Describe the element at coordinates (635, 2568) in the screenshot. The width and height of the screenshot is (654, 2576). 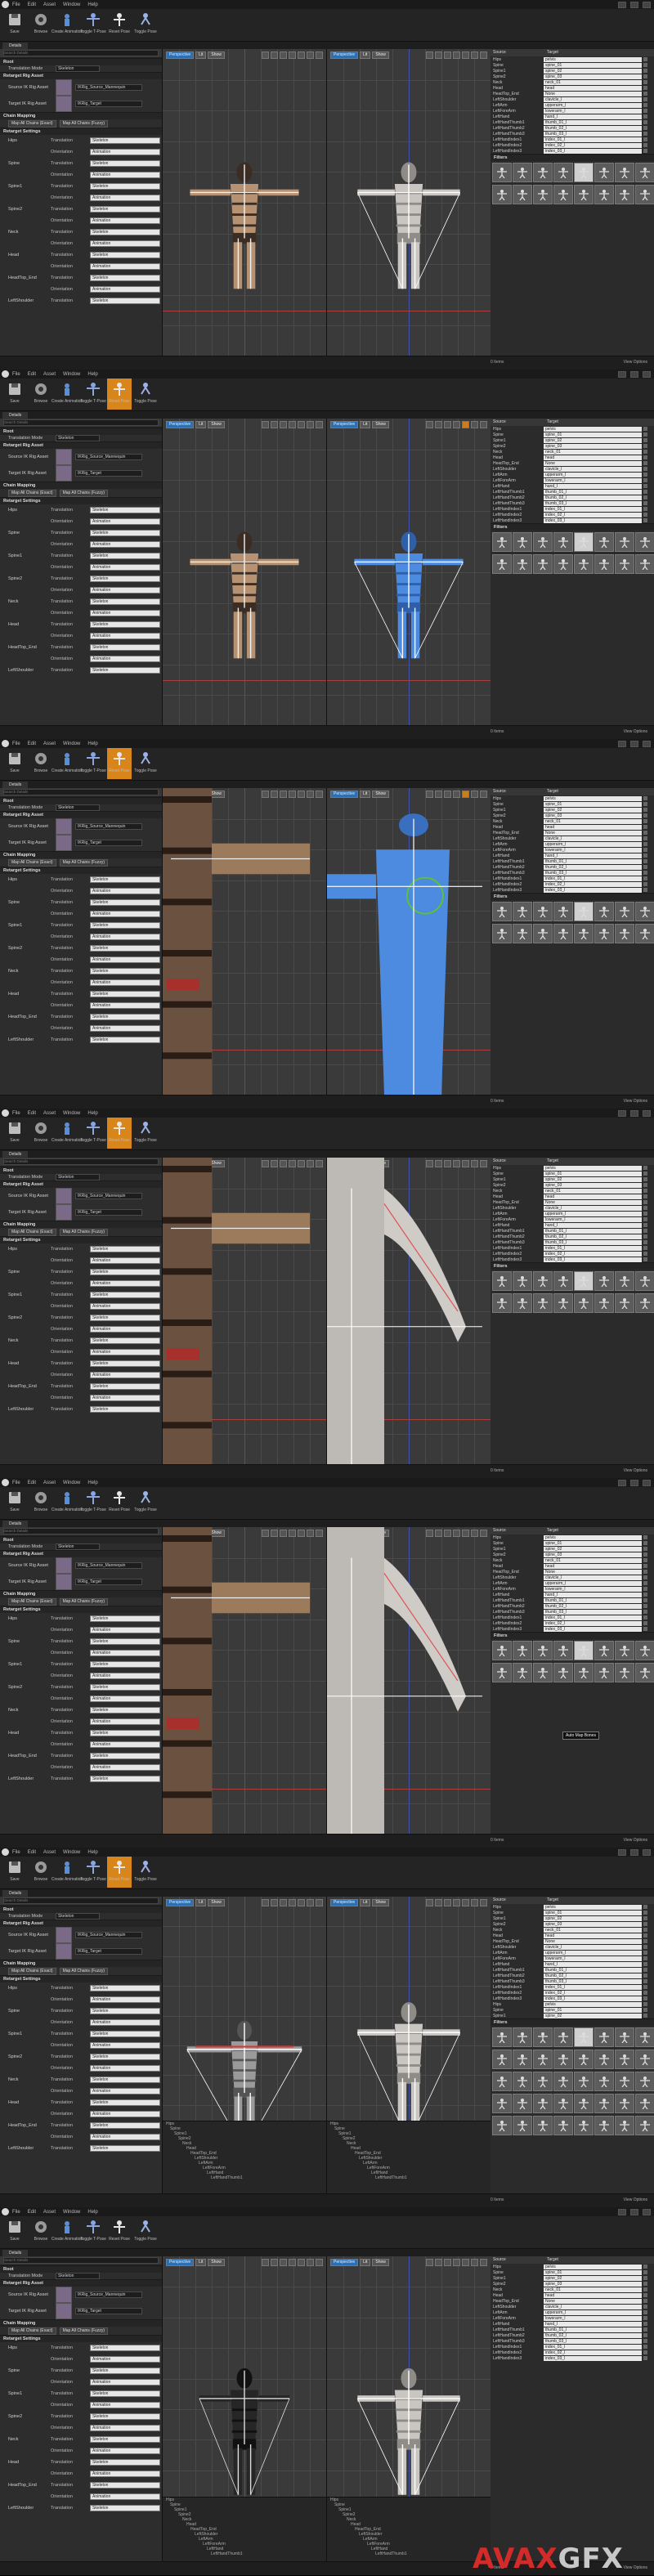
I see `status-view-options: View Options` at that location.